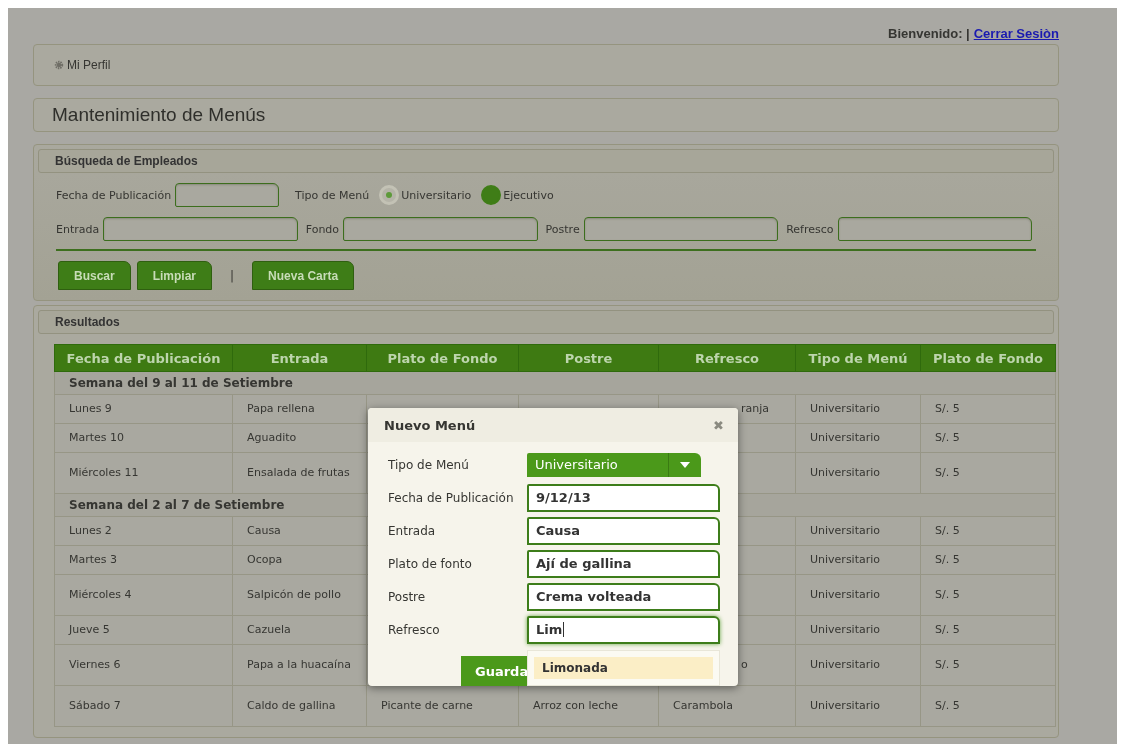  I want to click on gear-icon, so click(59, 65).